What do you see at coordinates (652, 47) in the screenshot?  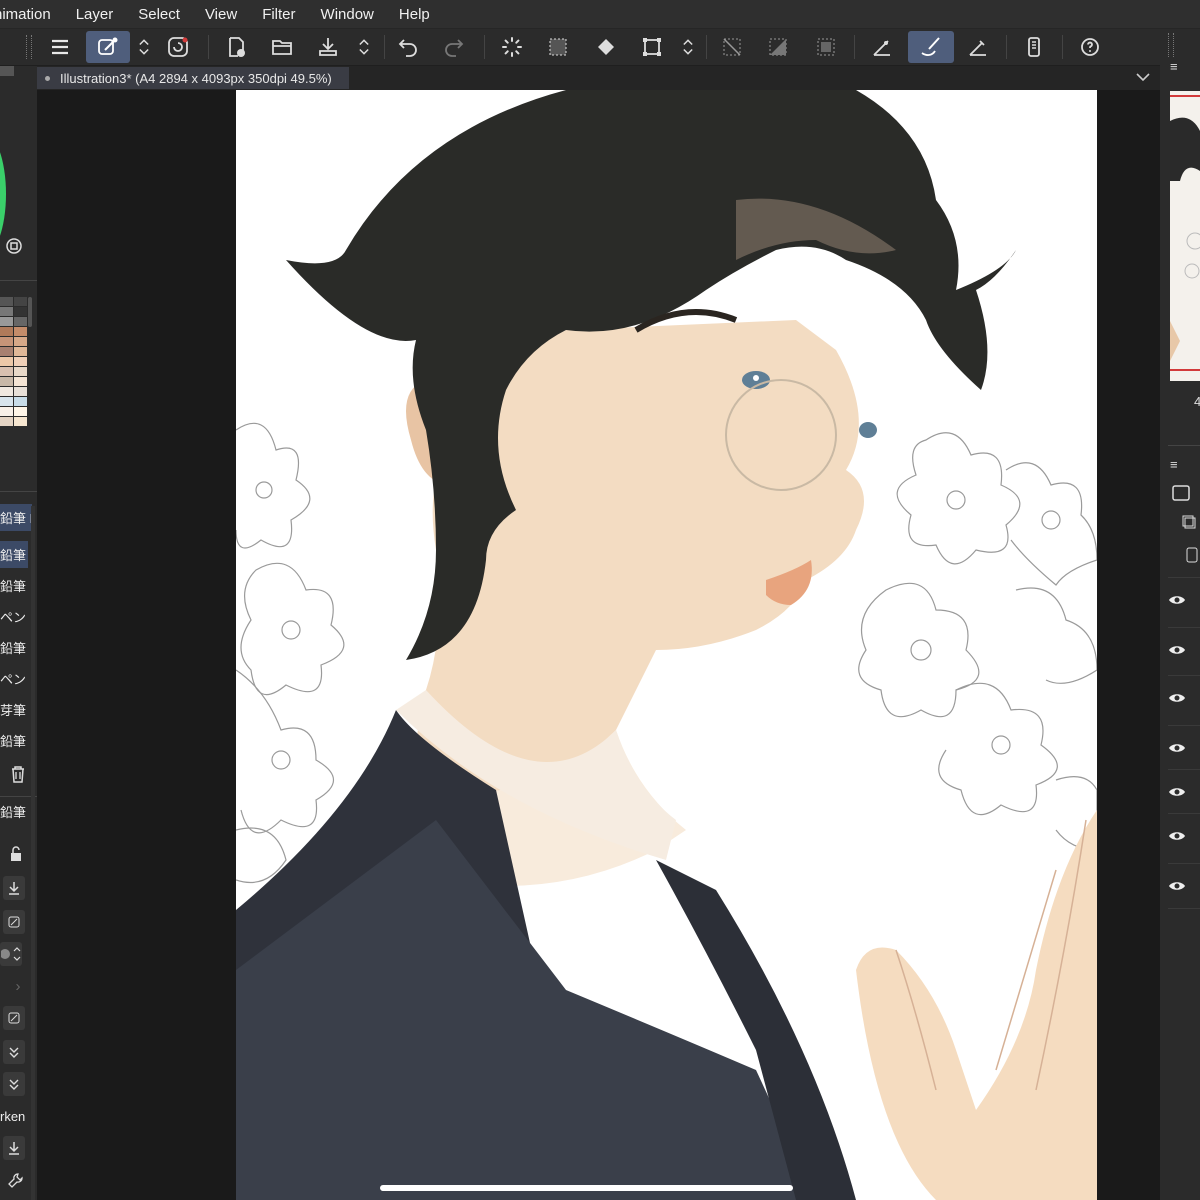 I see `transform-button` at bounding box center [652, 47].